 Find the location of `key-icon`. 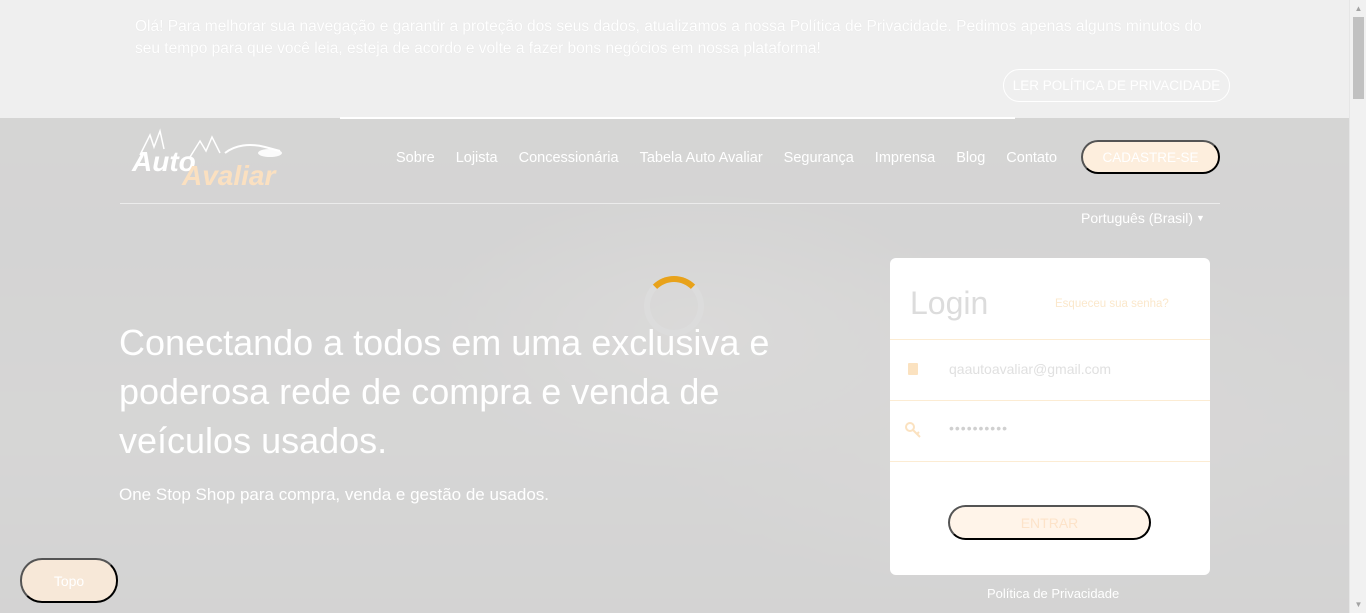

key-icon is located at coordinates (913, 430).